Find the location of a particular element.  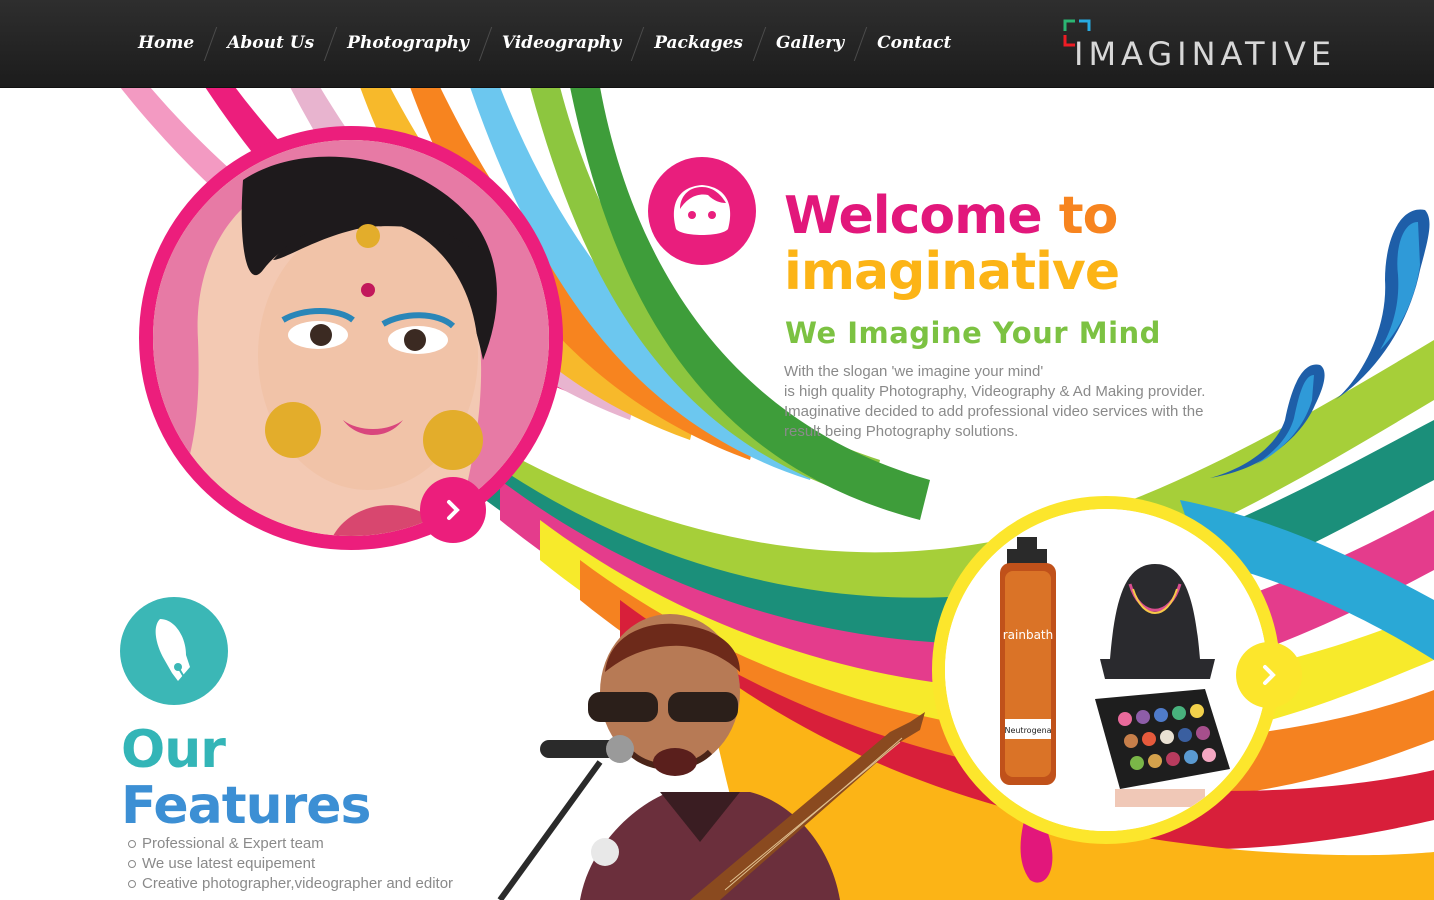

products-illustration: rainbath Neutrogena is located at coordinates (1106, 670).